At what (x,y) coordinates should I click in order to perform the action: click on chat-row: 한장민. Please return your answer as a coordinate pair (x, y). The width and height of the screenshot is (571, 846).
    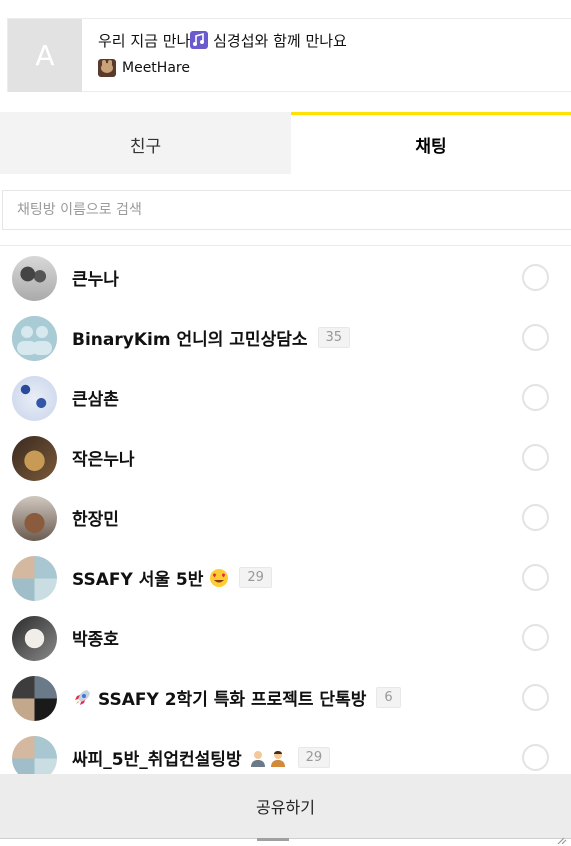
    Looking at the image, I should click on (285, 518).